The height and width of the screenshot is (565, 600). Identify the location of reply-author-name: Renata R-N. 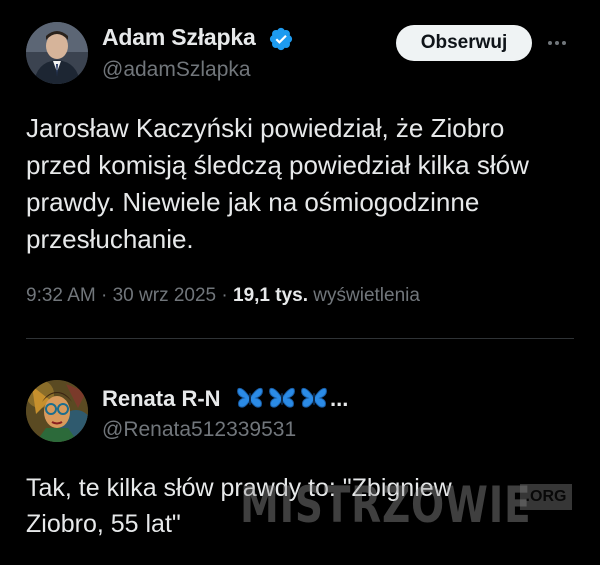
(161, 399).